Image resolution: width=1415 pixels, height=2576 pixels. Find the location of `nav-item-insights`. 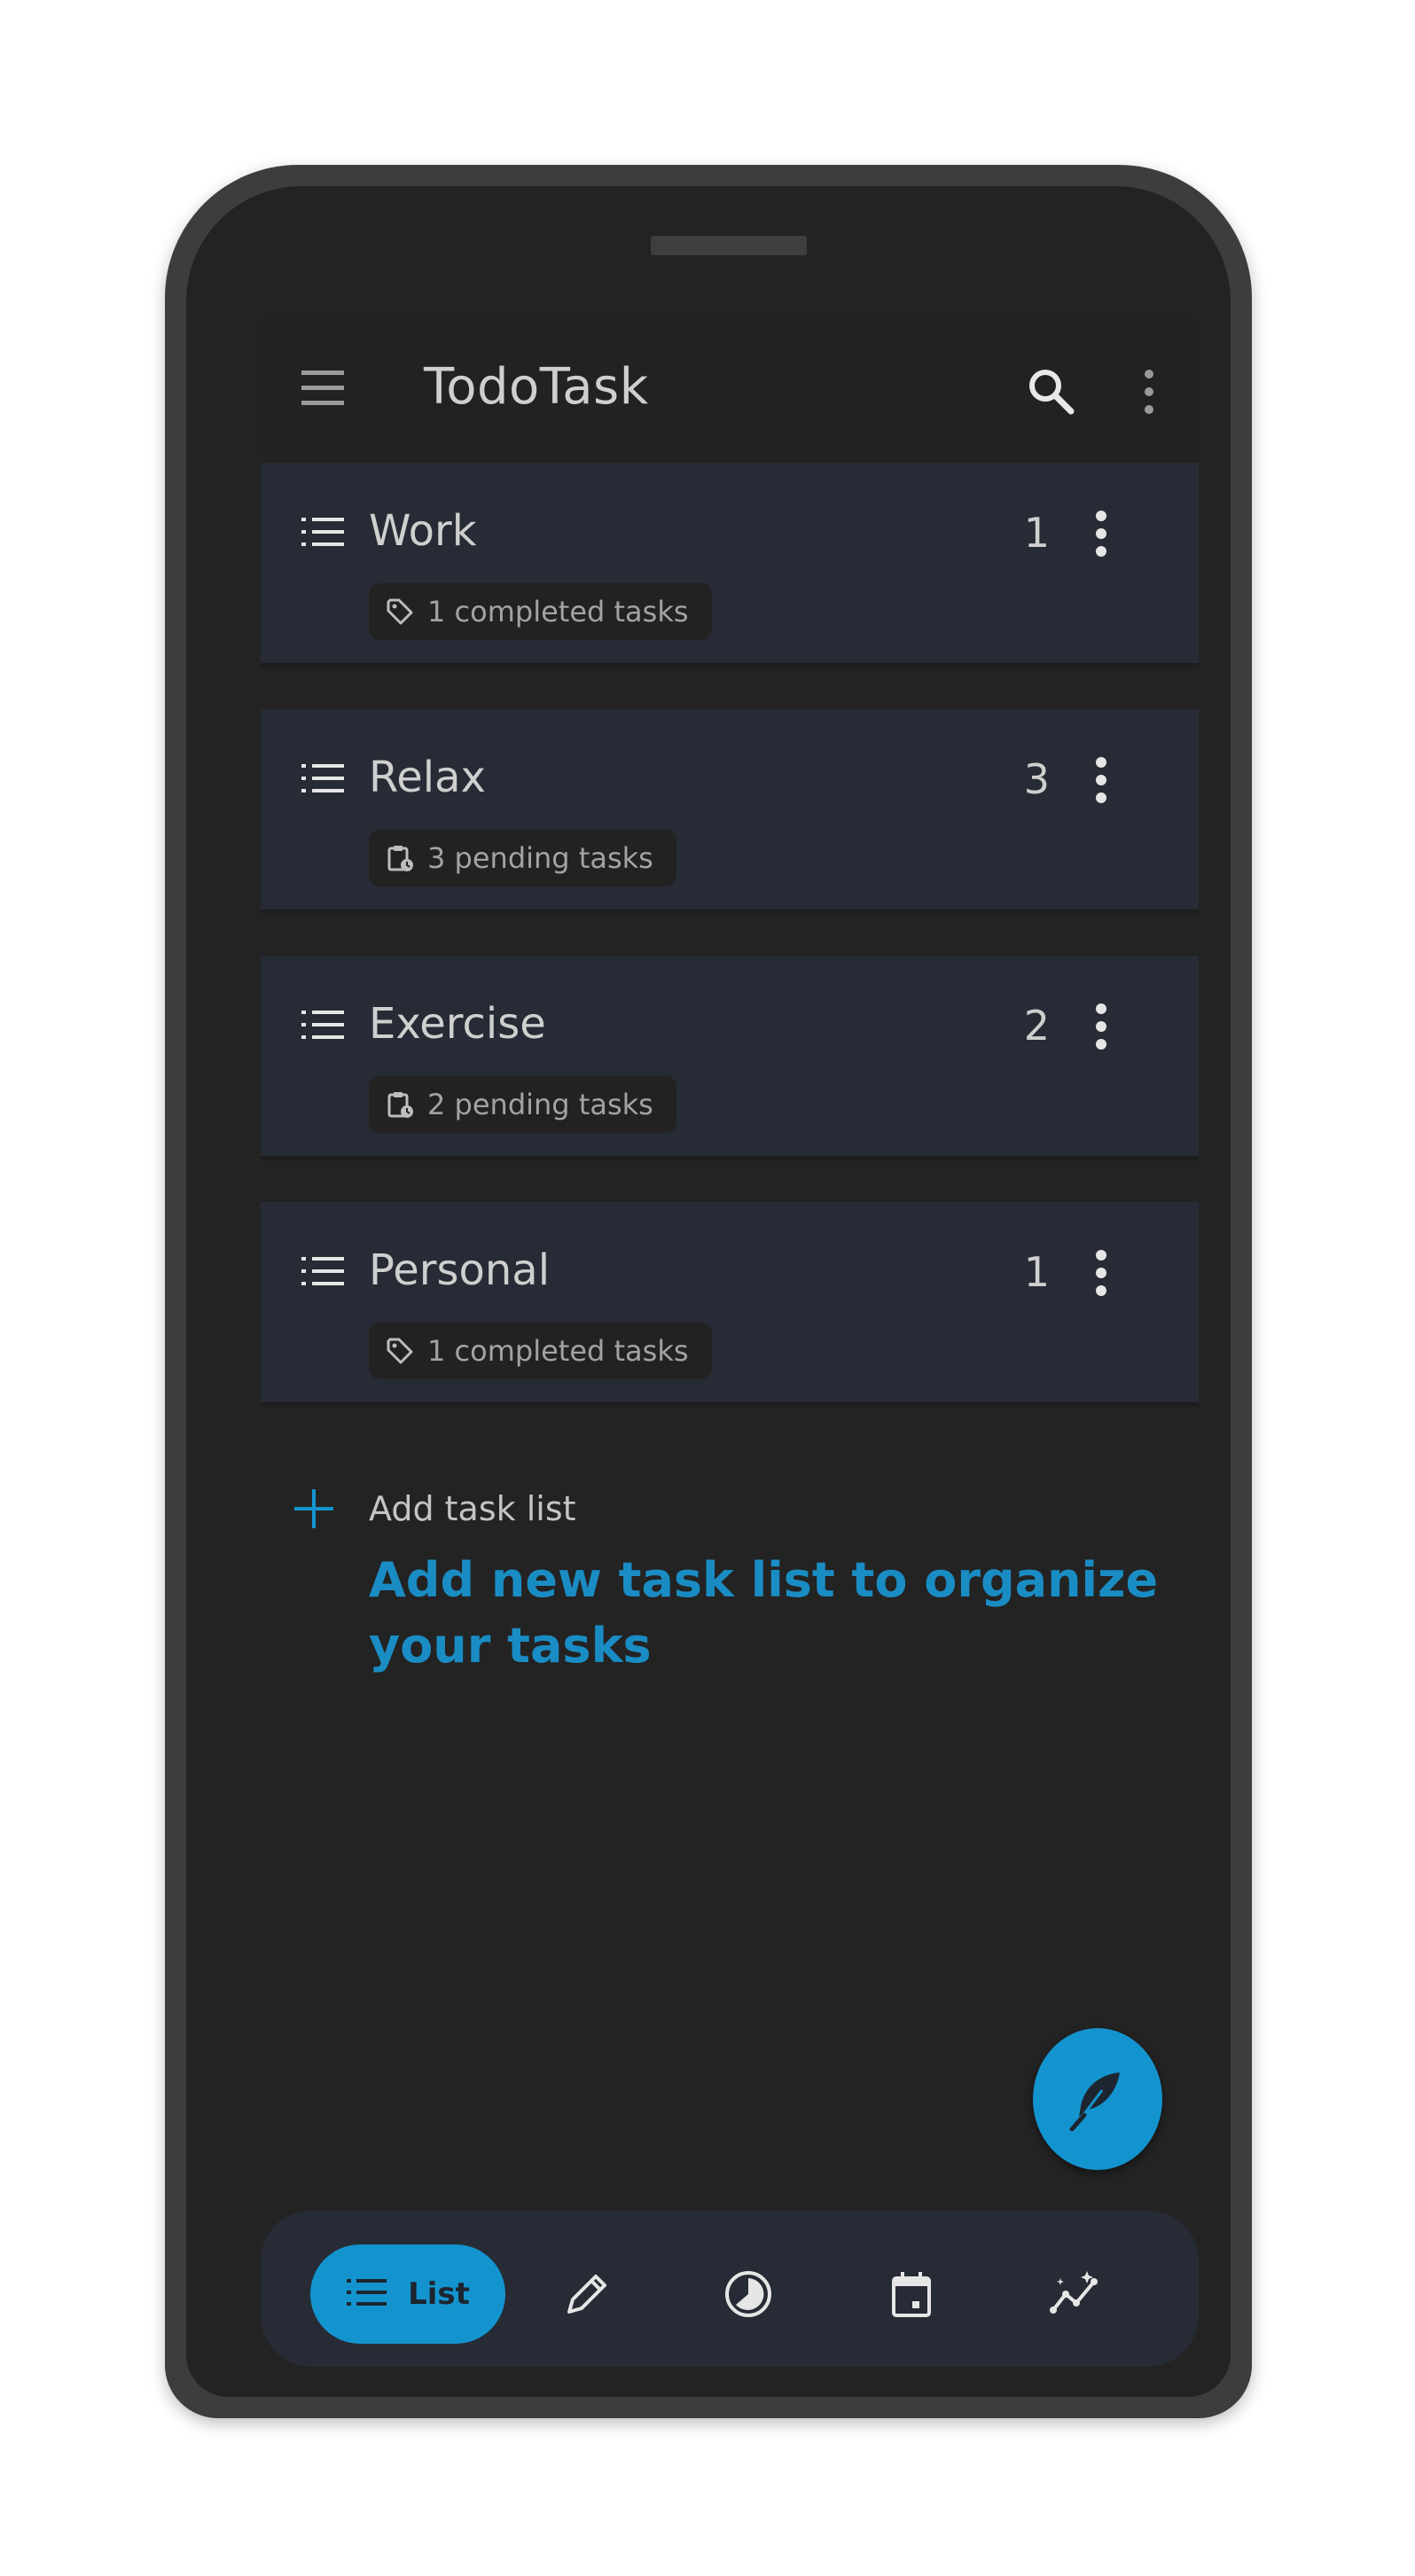

nav-item-insights is located at coordinates (1076, 2294).